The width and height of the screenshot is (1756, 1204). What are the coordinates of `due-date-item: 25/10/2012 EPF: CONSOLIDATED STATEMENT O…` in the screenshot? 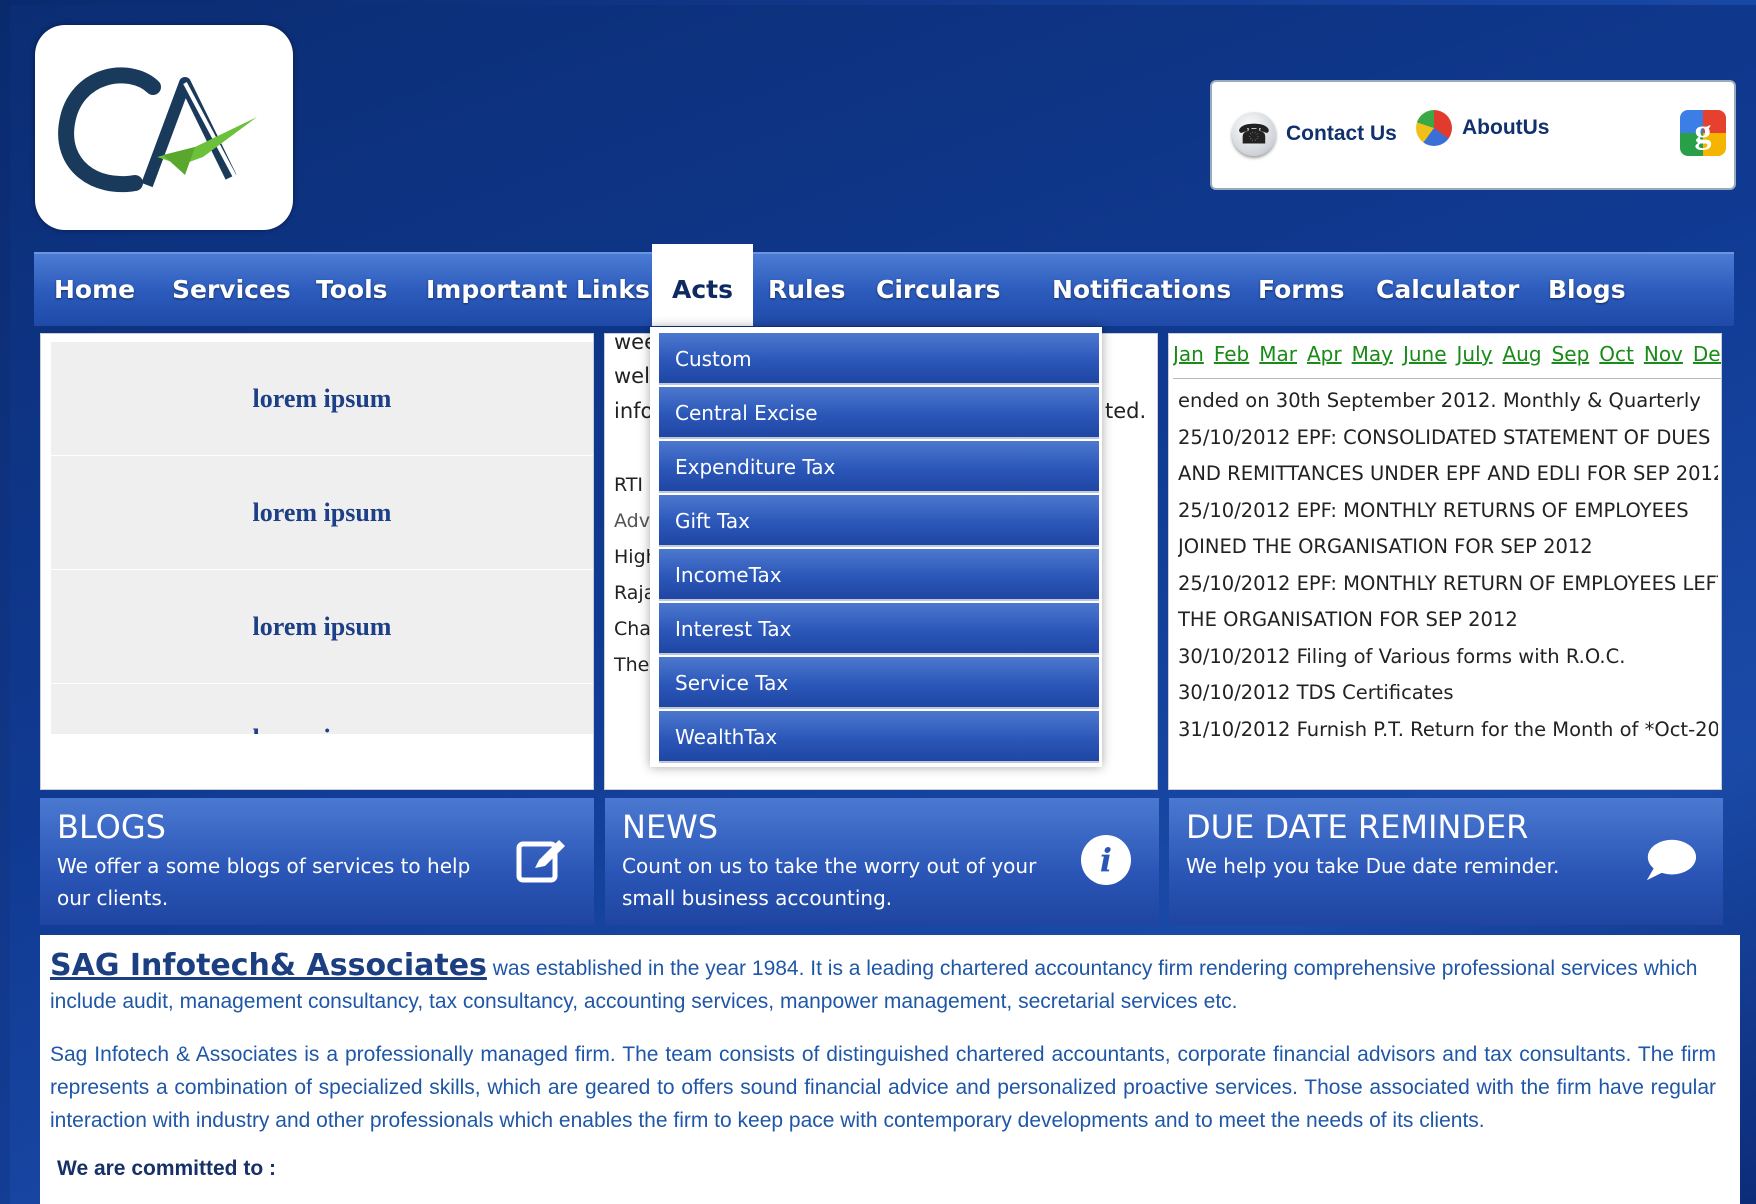 It's located at (1444, 437).